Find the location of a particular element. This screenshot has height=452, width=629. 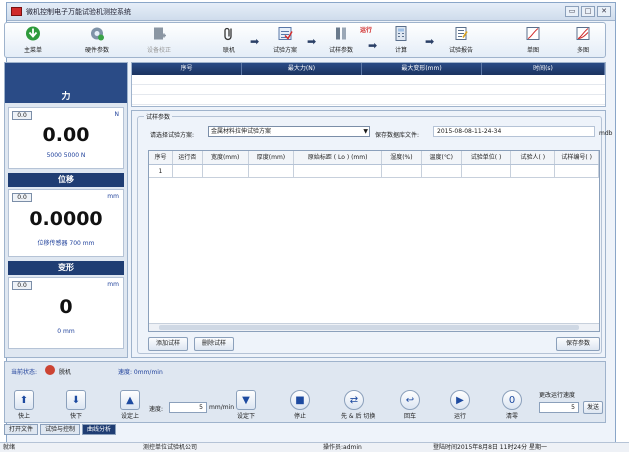

status-ready: 就绪 is located at coordinates (9, 447).